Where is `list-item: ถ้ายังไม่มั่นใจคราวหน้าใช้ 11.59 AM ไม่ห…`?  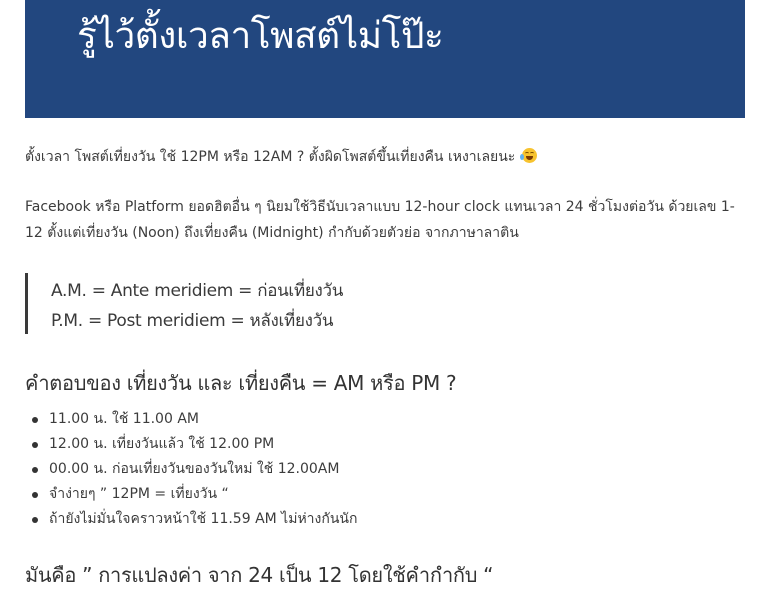 list-item: ถ้ายังไม่มั่นใจคราวหน้าใช้ 11.59 AM ไม่ห… is located at coordinates (191, 519).